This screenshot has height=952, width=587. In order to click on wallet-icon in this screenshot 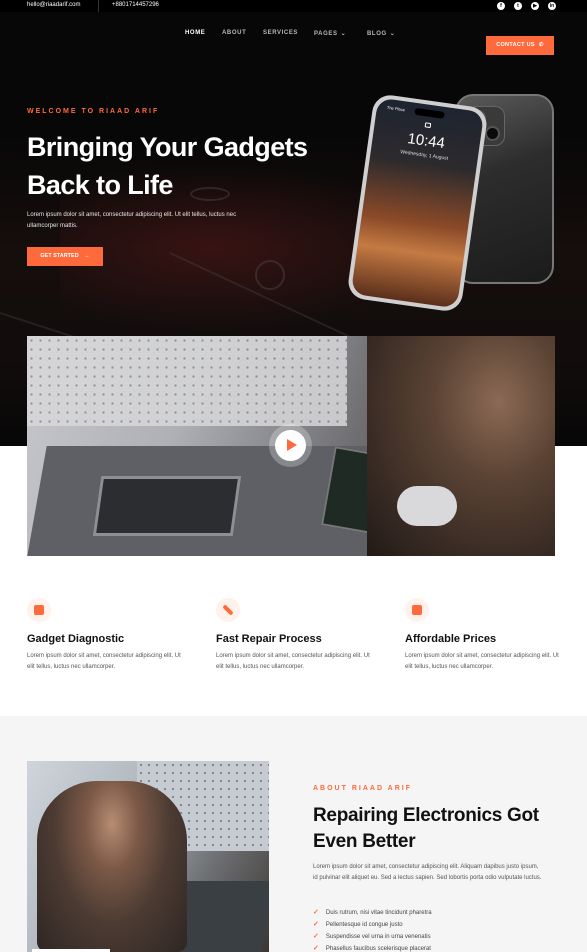, I will do `click(417, 610)`.